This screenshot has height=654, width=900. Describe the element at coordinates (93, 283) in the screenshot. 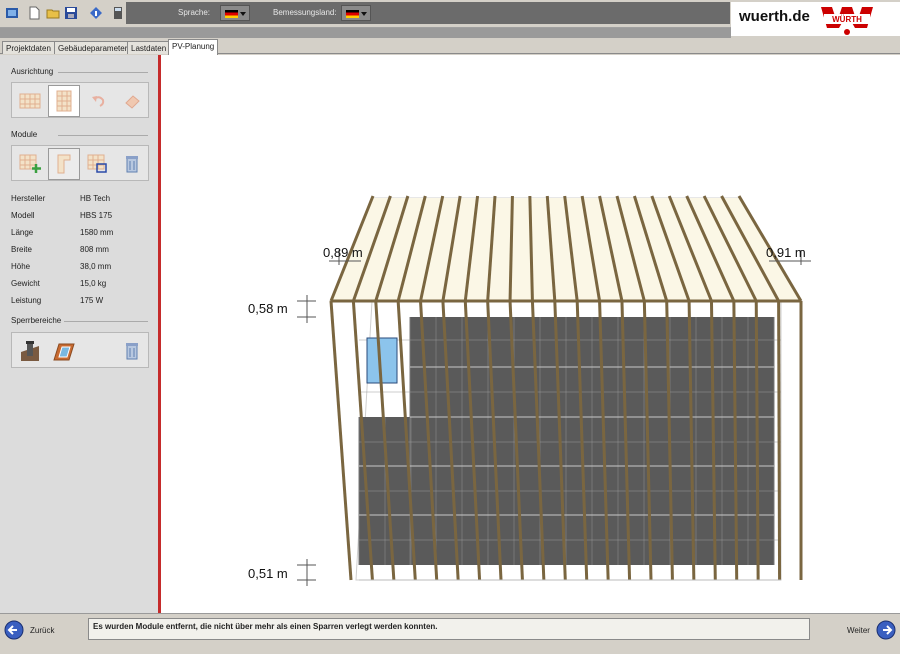

I see `prop-value-weight: 15,0 kg` at that location.